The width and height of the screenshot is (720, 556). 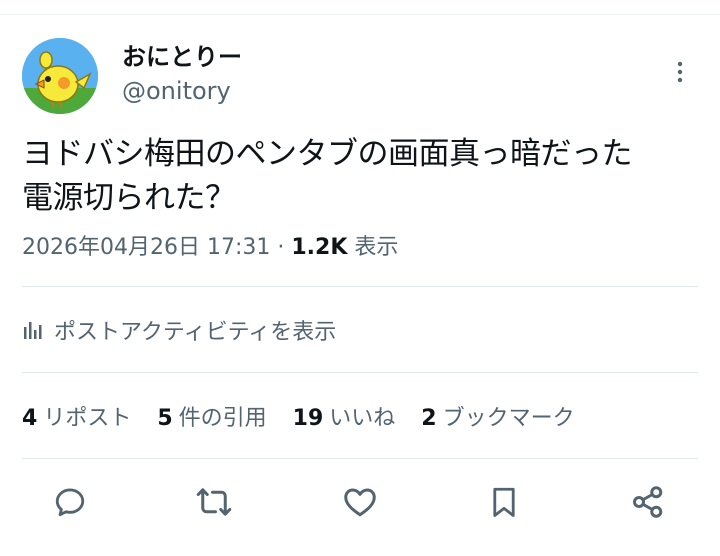 I want to click on reply-button, so click(x=70, y=502).